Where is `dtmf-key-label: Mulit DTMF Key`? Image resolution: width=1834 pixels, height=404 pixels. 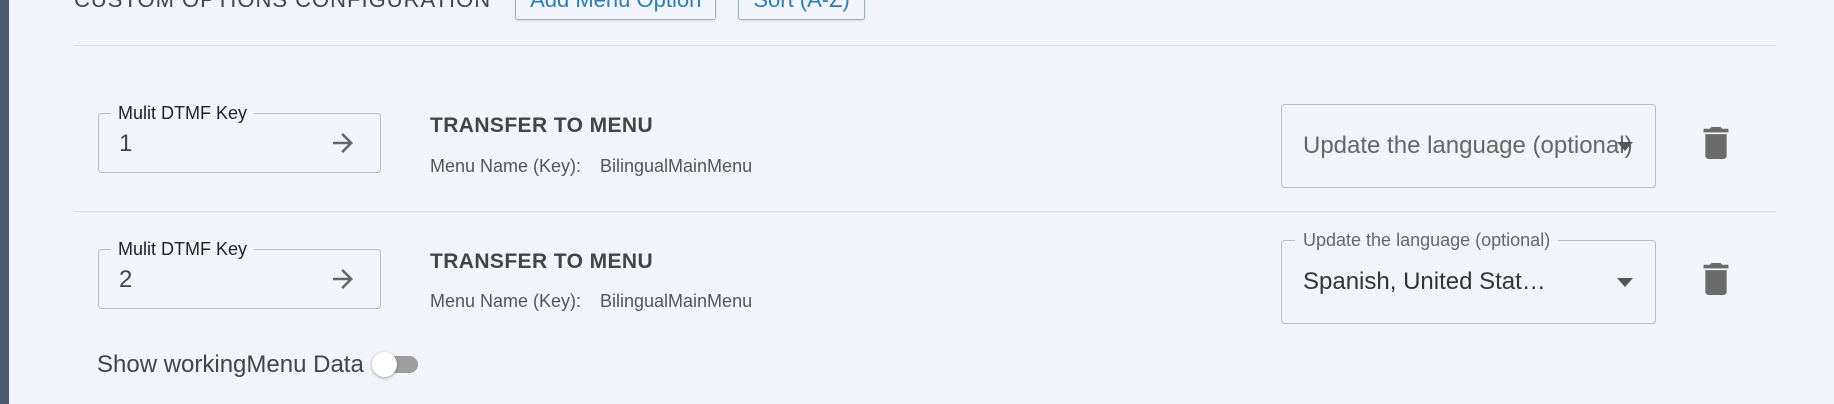
dtmf-key-label: Mulit DTMF Key is located at coordinates (183, 249).